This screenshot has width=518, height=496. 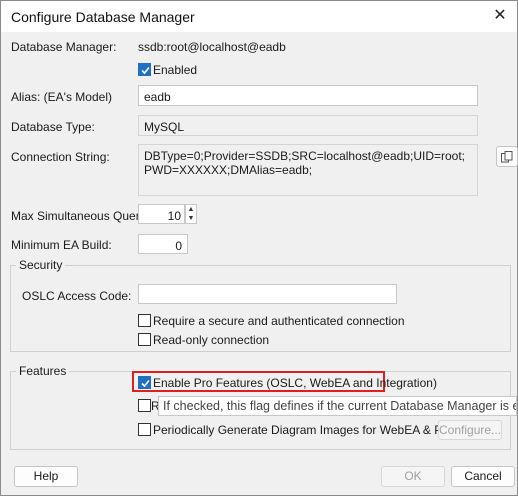 I want to click on db-type-label: Database Type:, so click(x=53, y=127).